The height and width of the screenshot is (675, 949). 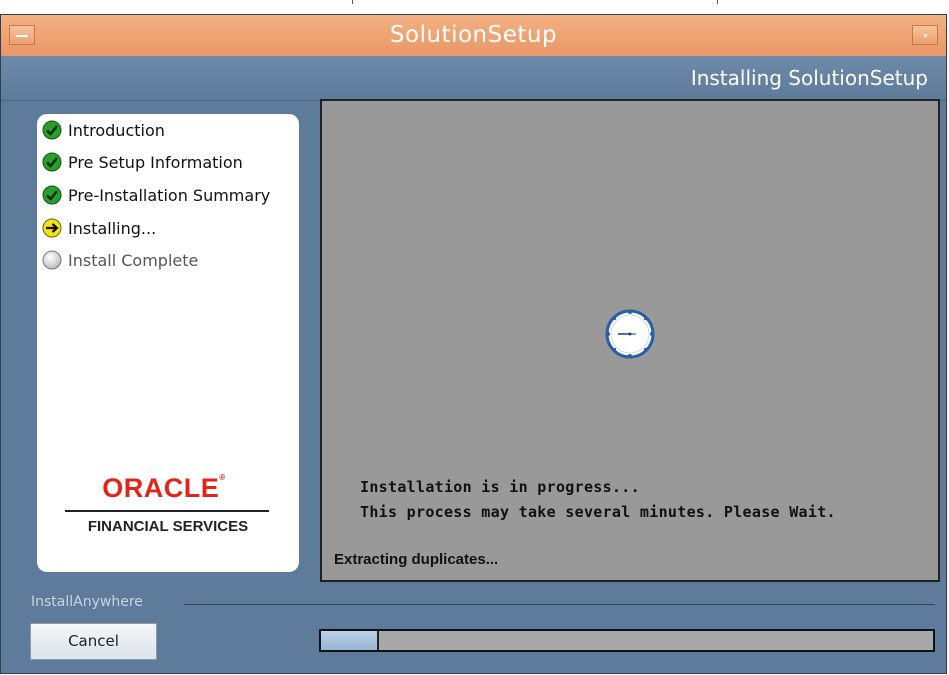 I want to click on step-pre-setup-information: Pre Setup Information, so click(x=142, y=162).